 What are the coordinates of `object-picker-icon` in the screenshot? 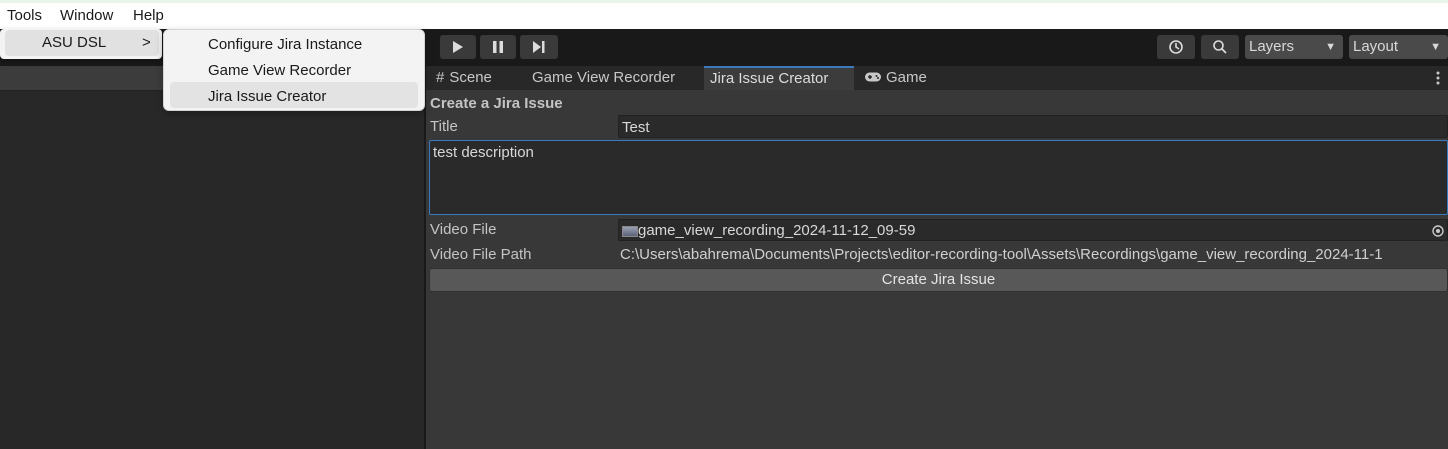 It's located at (1438, 231).